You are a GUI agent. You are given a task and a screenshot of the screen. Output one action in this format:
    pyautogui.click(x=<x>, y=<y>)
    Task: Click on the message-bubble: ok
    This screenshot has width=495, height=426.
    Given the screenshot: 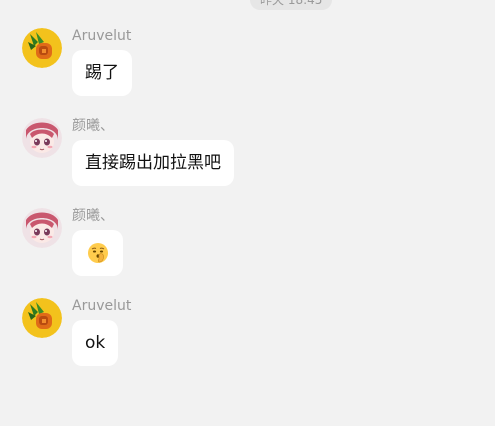 What is the action you would take?
    pyautogui.click(x=95, y=343)
    